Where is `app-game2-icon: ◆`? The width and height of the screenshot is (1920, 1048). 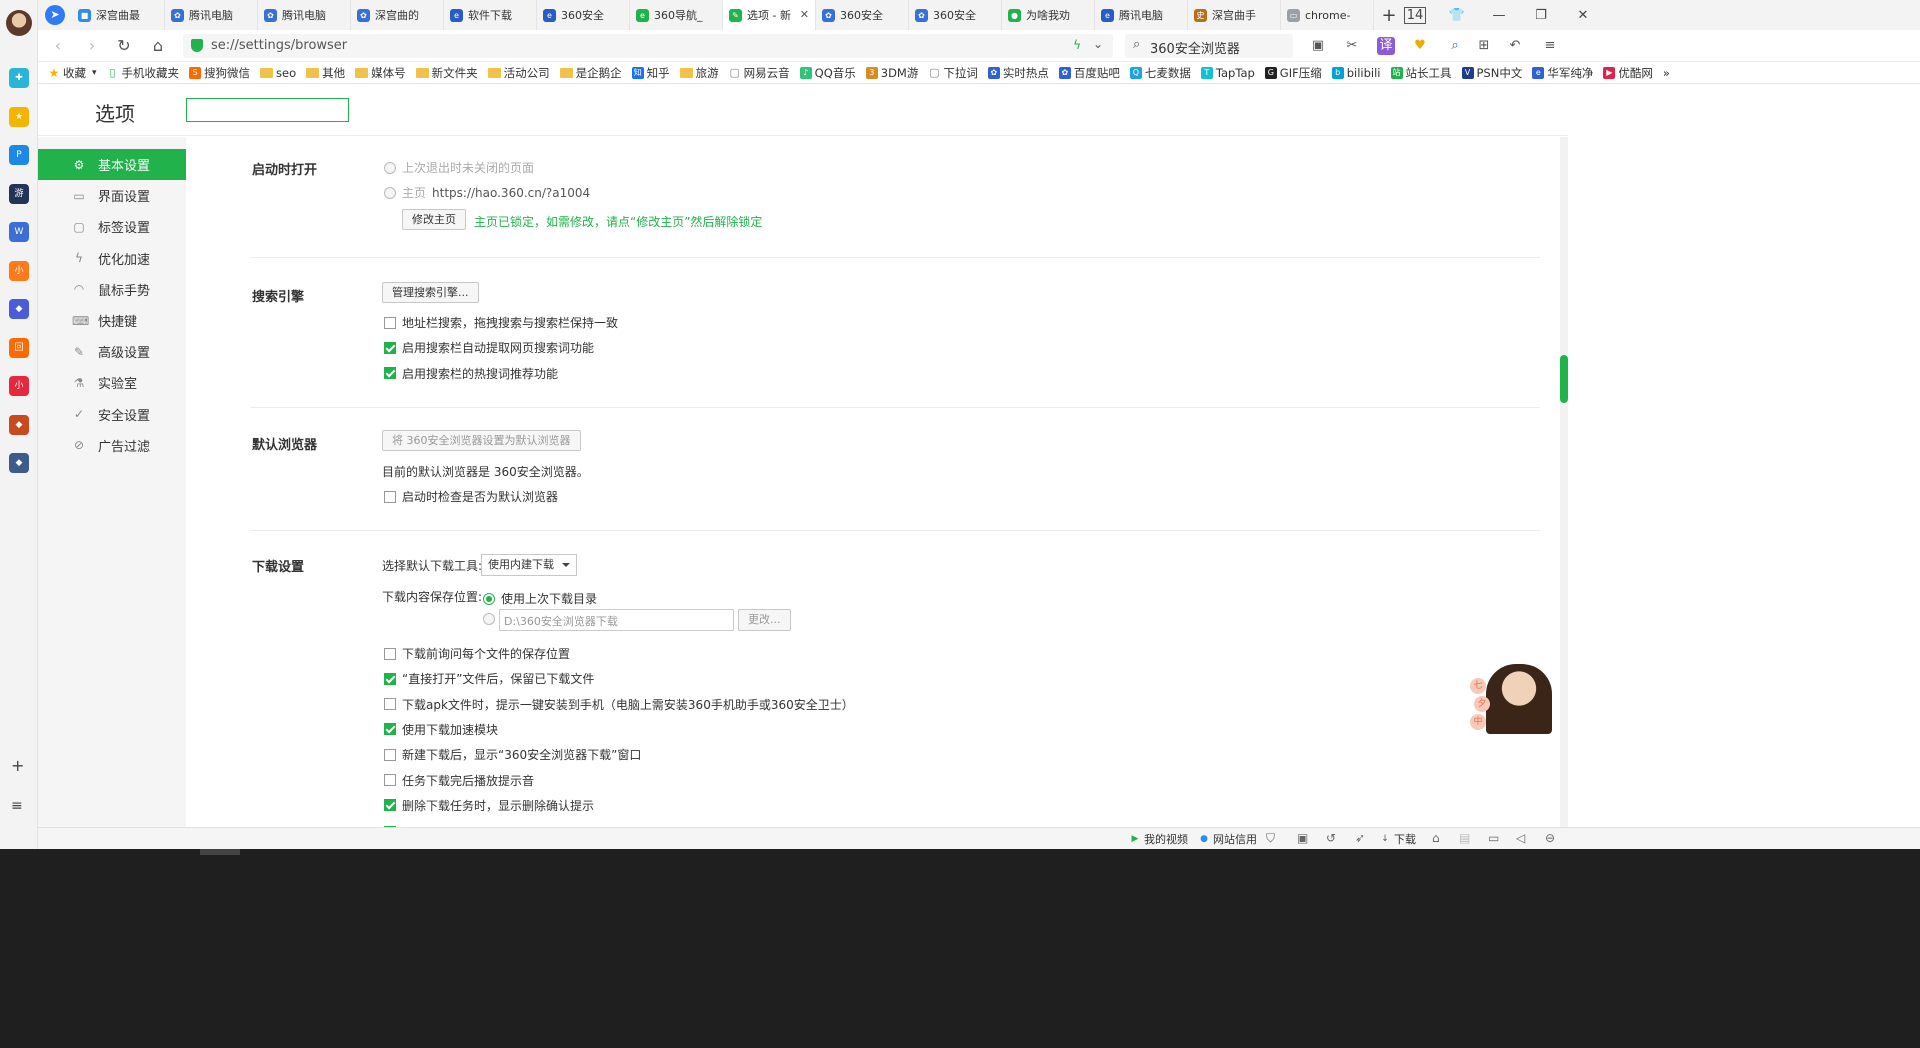 app-game2-icon: ◆ is located at coordinates (19, 309).